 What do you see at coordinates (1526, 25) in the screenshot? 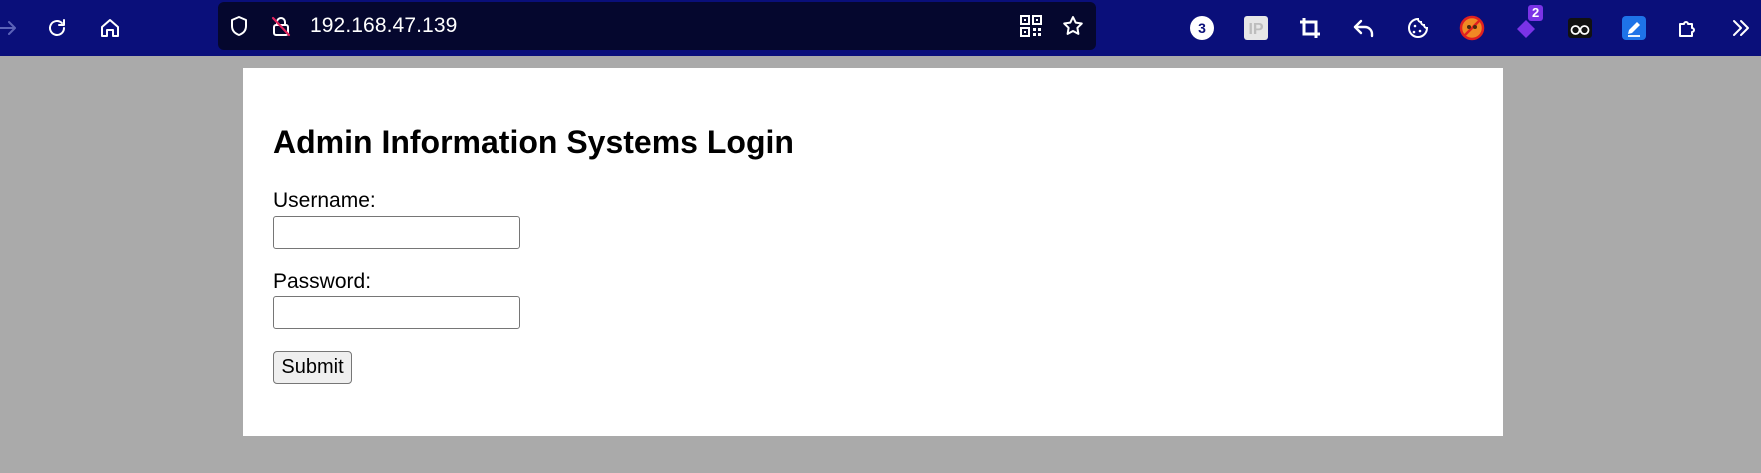
I see `purple-extension-icon: 2` at bounding box center [1526, 25].